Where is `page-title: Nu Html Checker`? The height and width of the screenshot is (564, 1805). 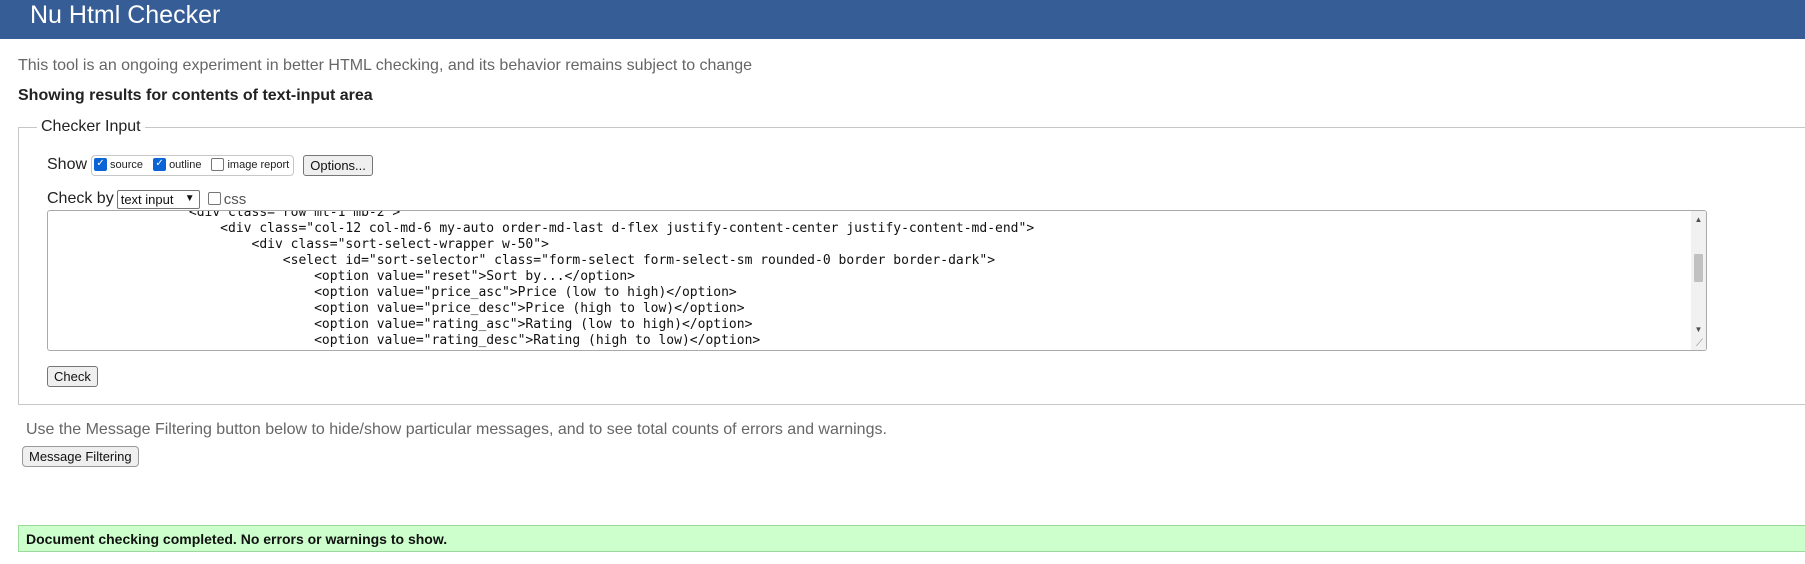 page-title: Nu Html Checker is located at coordinates (125, 15).